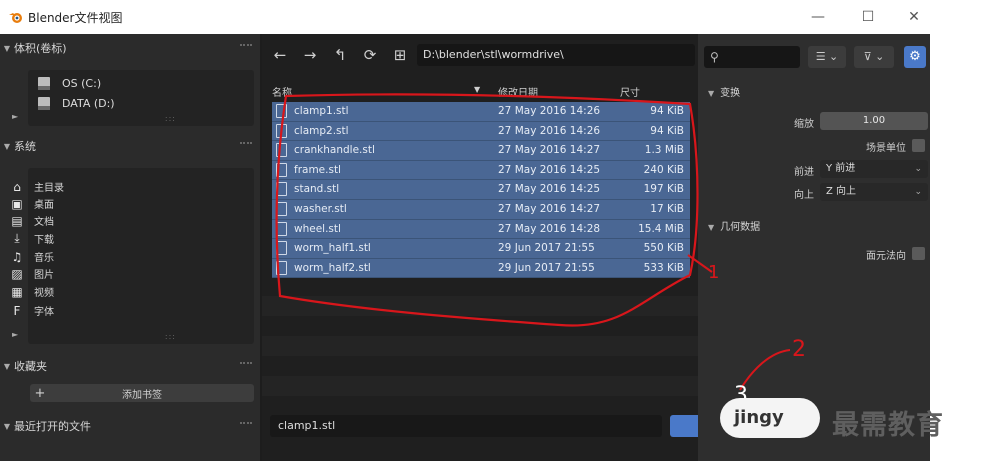 This screenshot has height=461, width=983. Describe the element at coordinates (32, 238) in the screenshot. I see `sidebar-item-download: ⤓ 下载` at that location.